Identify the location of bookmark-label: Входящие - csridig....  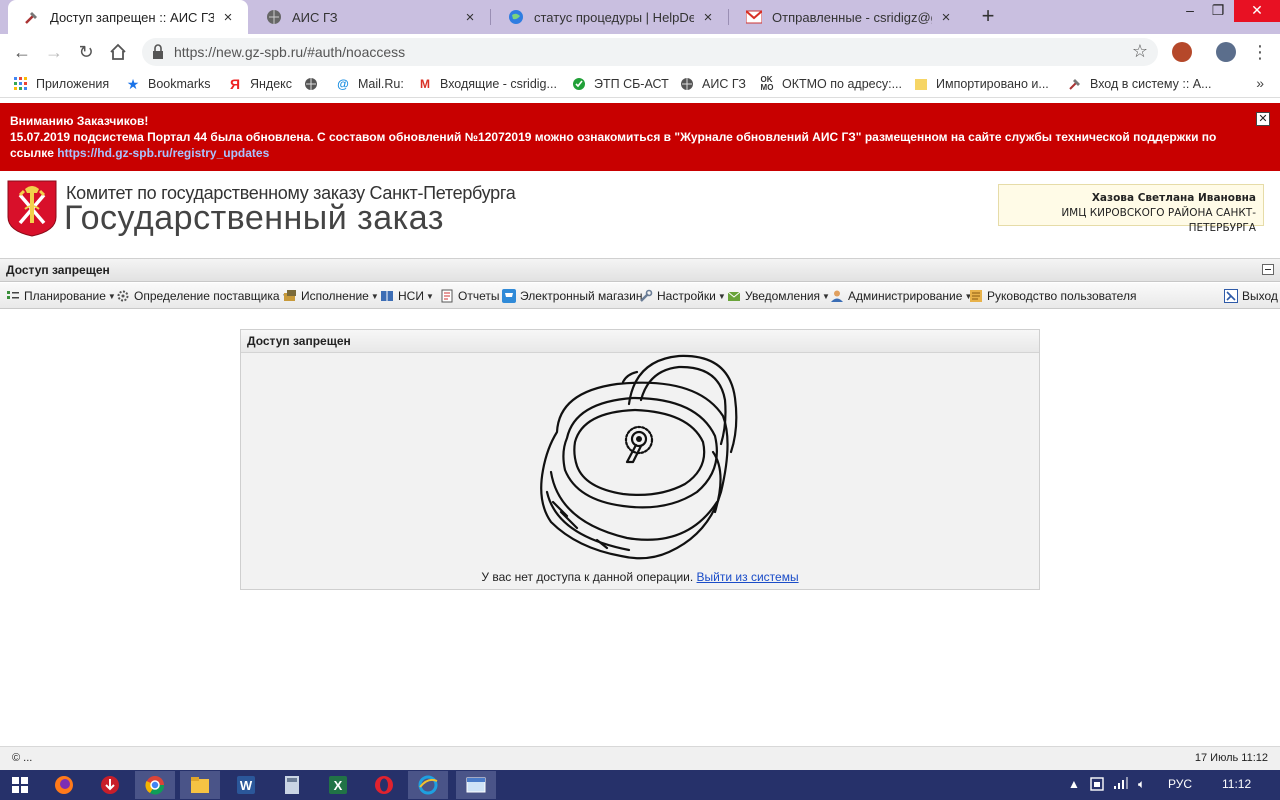
(498, 84).